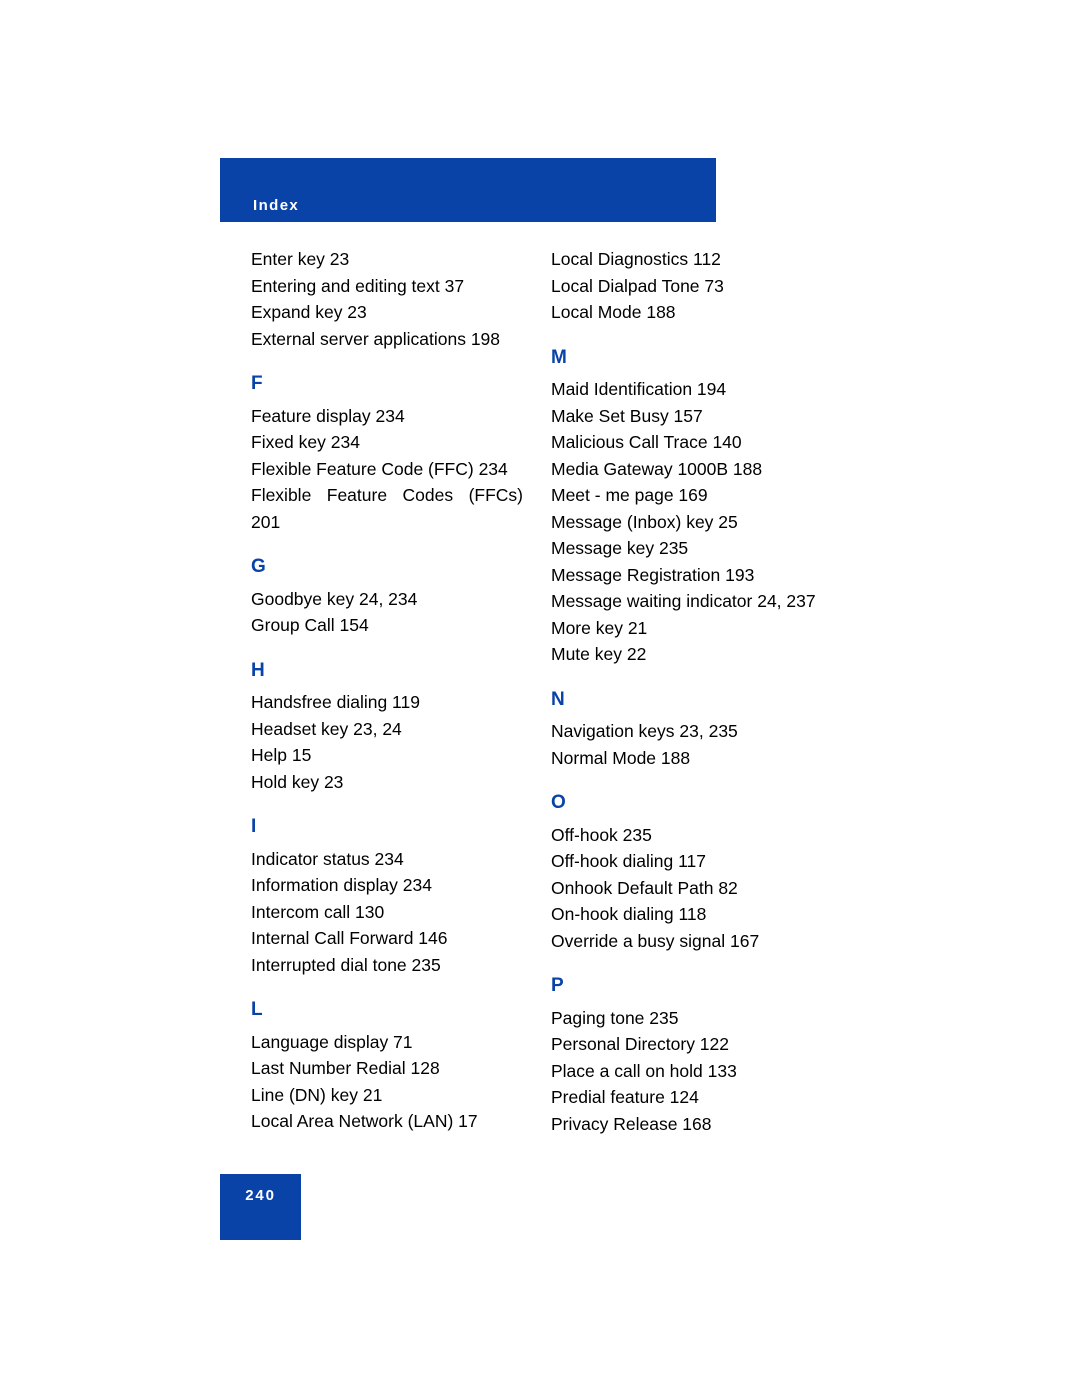 This screenshot has height=1397, width=1080. I want to click on index-entry: Message Registration 193, so click(701, 575).